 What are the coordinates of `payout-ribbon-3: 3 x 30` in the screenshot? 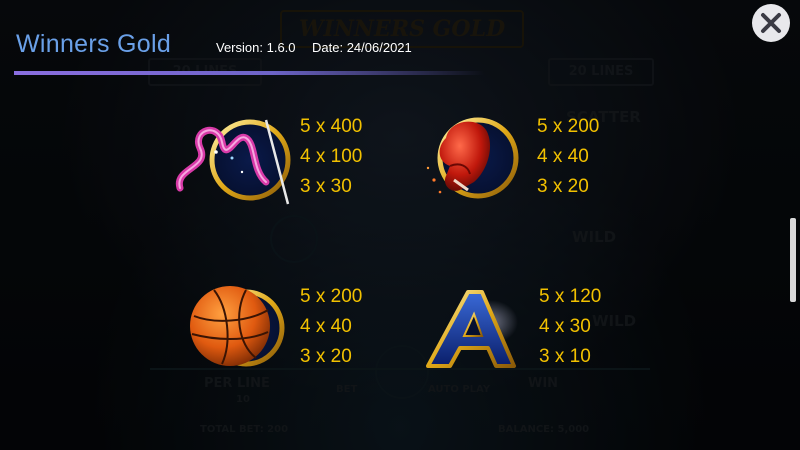 It's located at (326, 186).